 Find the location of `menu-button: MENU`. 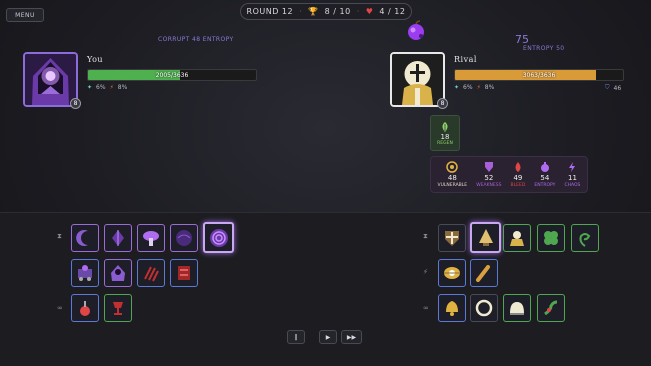

menu-button: MENU is located at coordinates (25, 15).